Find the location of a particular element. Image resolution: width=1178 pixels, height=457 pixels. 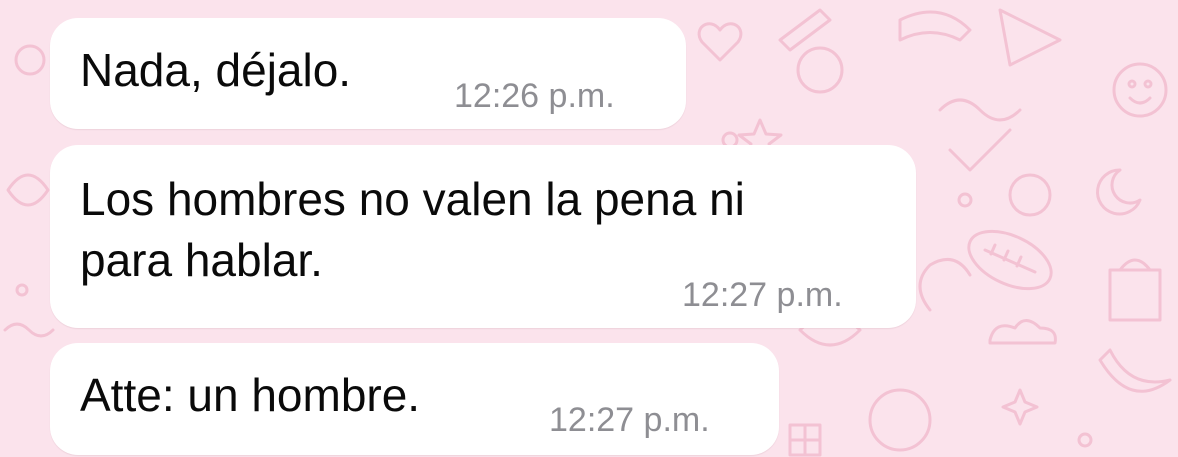

message-line: Nada, déjalo. is located at coordinates (216, 70).